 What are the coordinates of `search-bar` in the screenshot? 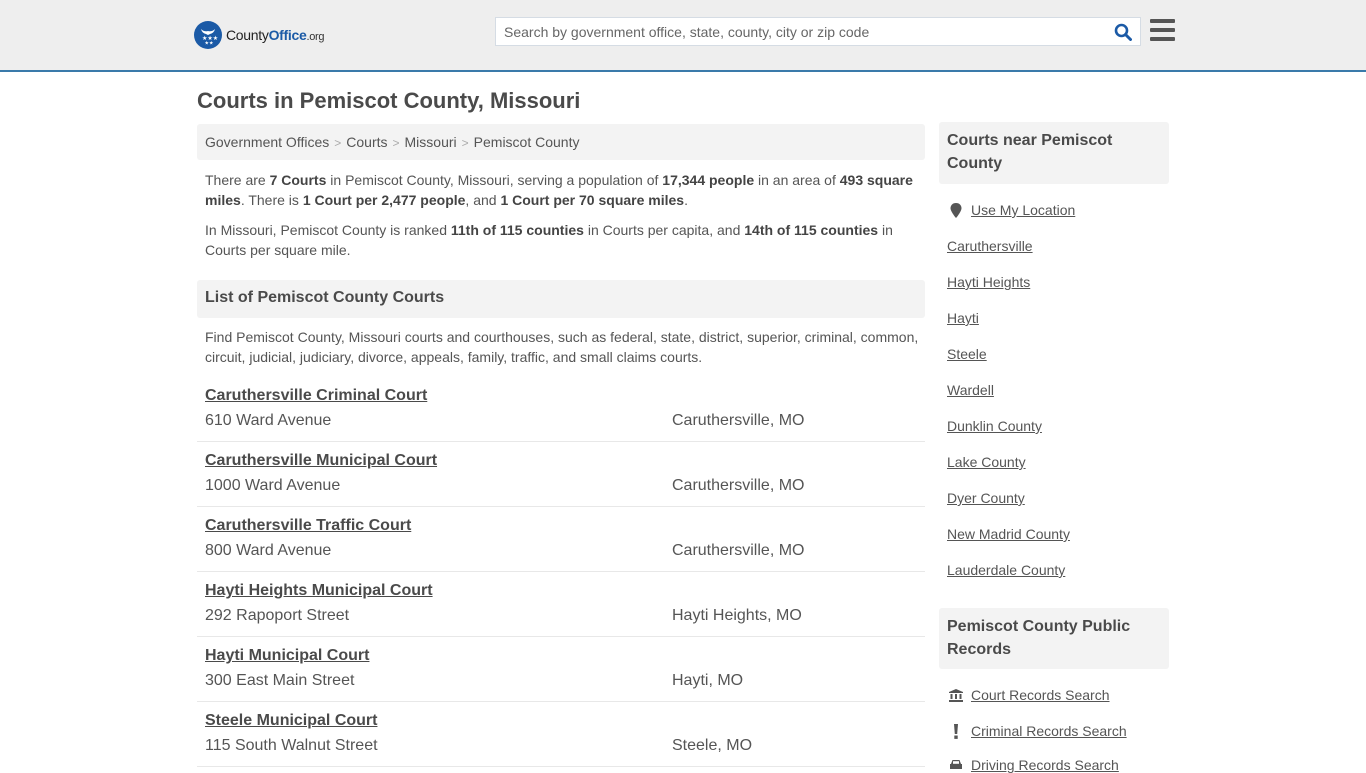 It's located at (818, 31).